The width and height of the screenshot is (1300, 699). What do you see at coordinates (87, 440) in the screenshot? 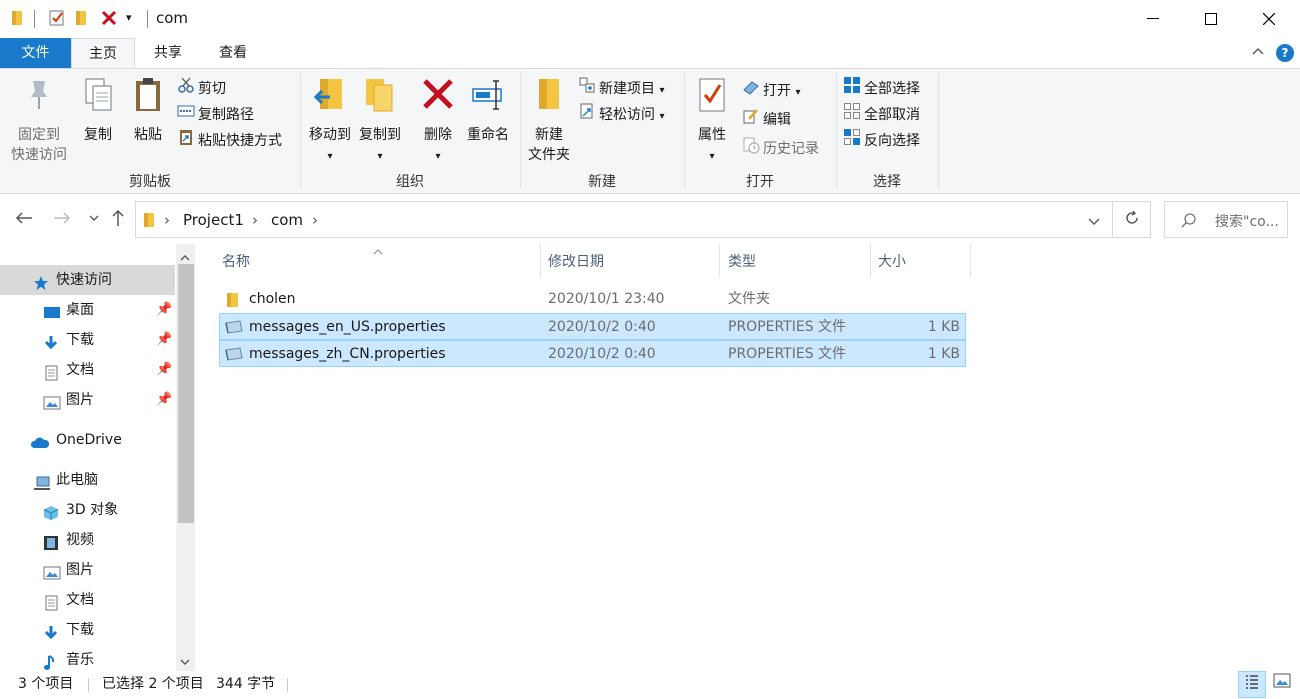
I see `nav-item-onedrive: OneDrive` at bounding box center [87, 440].